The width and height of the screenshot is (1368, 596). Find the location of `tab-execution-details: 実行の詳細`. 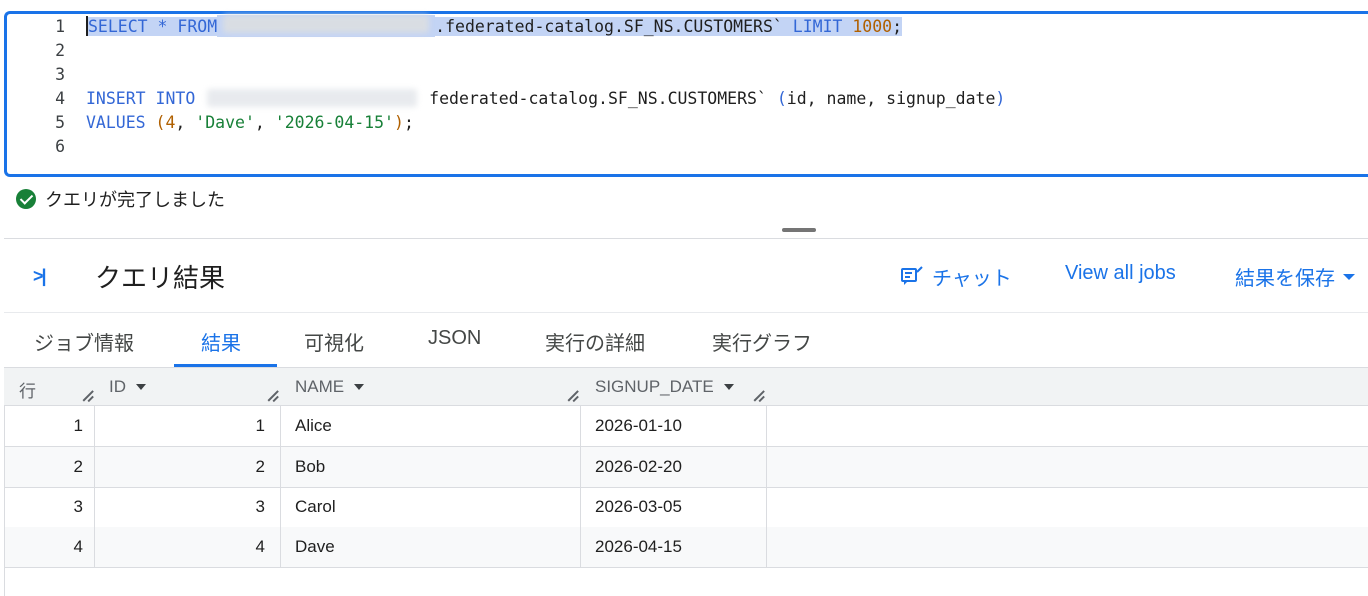

tab-execution-details: 実行の詳細 is located at coordinates (595, 341).